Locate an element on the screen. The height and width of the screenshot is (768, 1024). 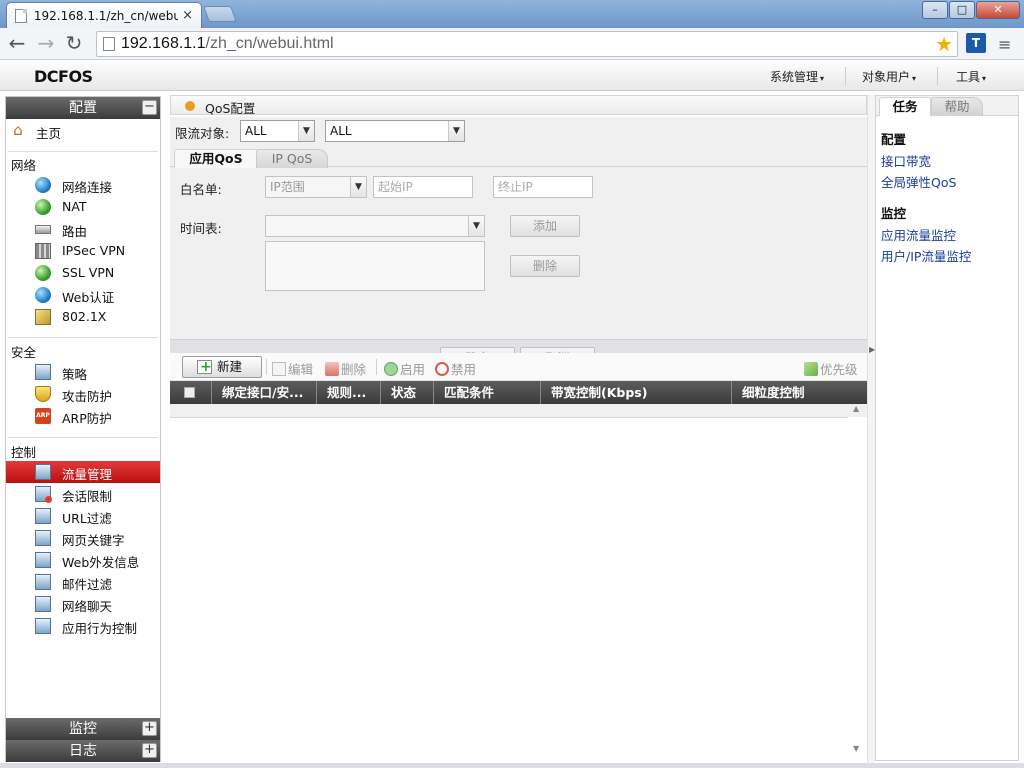
delete-schedule-button: 删除 is located at coordinates (545, 266).